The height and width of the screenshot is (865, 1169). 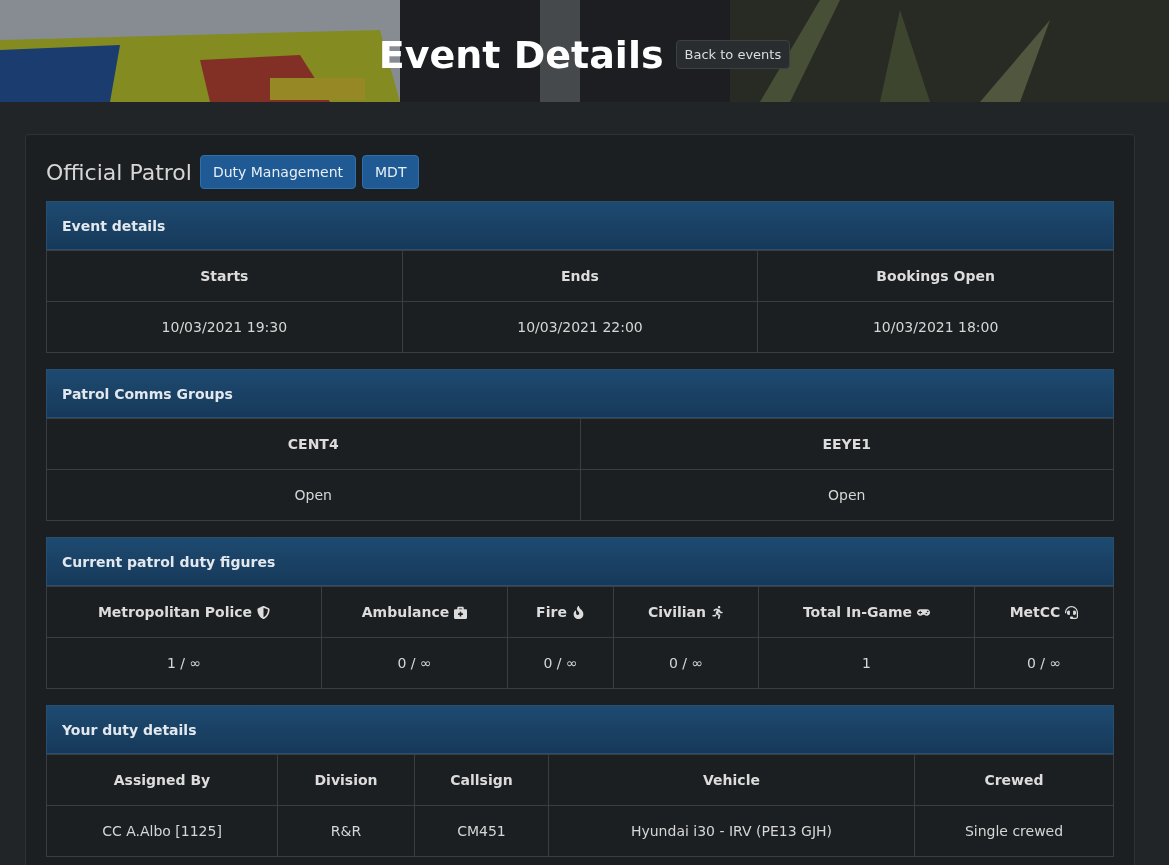 I want to click on table-cell: Hyundai i30 - IRV (PE13 GJH), so click(x=731, y=831).